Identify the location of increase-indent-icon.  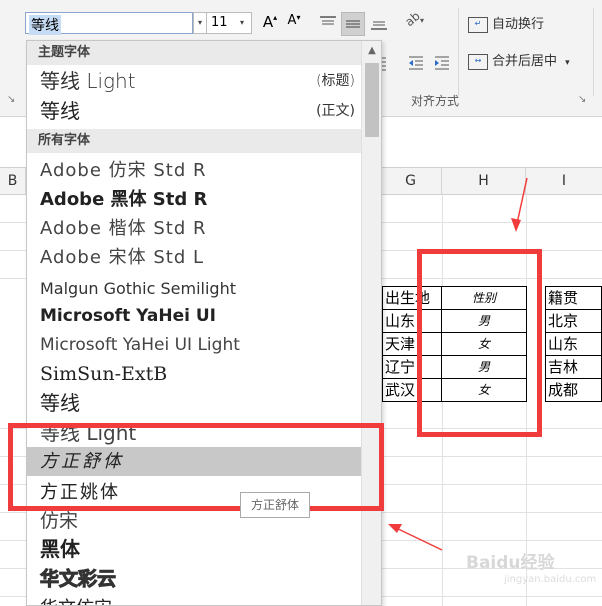
(442, 63).